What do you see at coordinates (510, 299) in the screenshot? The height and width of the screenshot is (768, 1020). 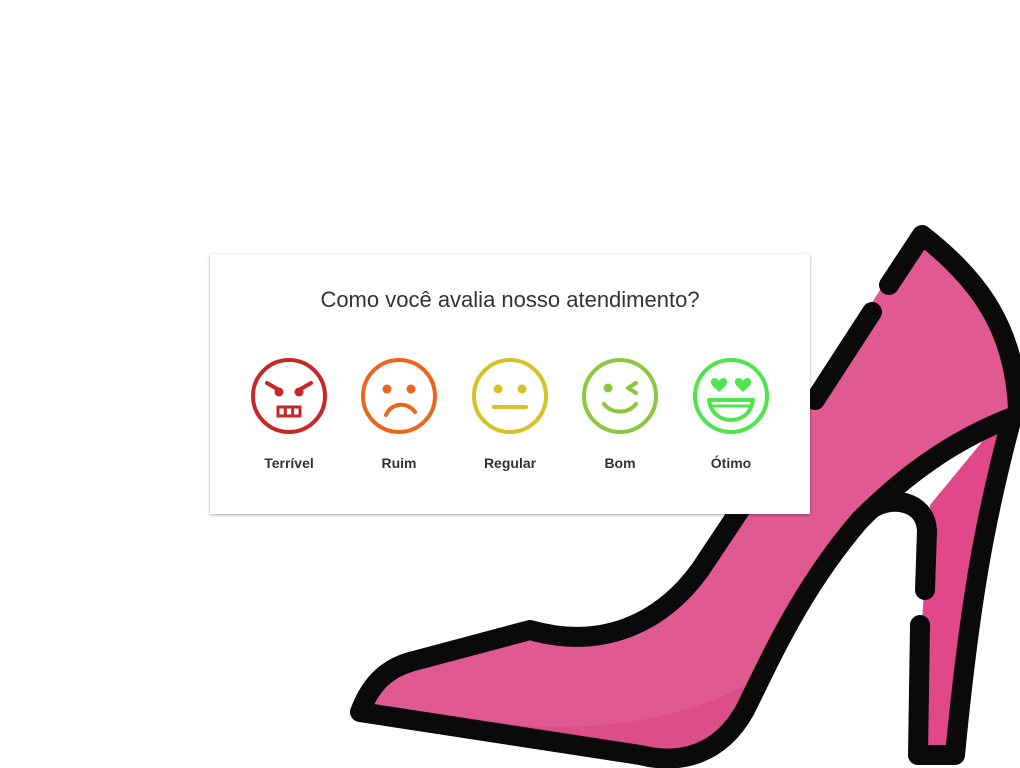 I see `survey-question: Como você avalia nosso atendimento?` at bounding box center [510, 299].